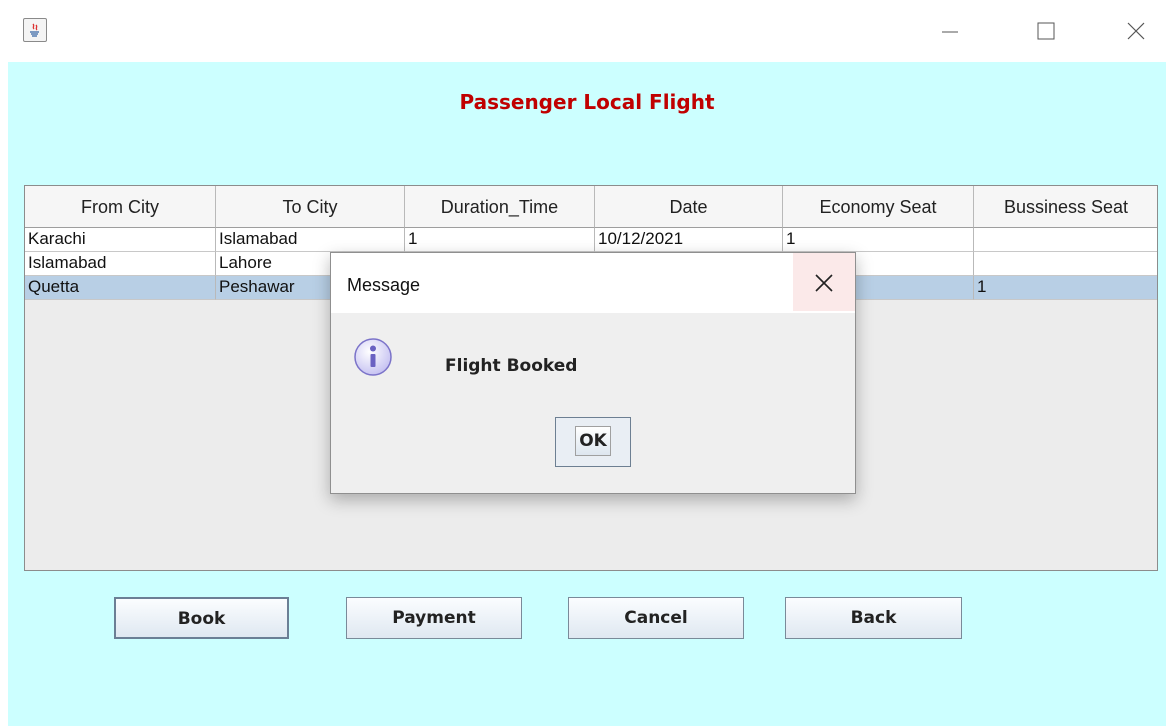 The height and width of the screenshot is (726, 1166). What do you see at coordinates (1065, 207) in the screenshot?
I see `column-header-business-seat: Bussiness Seat` at bounding box center [1065, 207].